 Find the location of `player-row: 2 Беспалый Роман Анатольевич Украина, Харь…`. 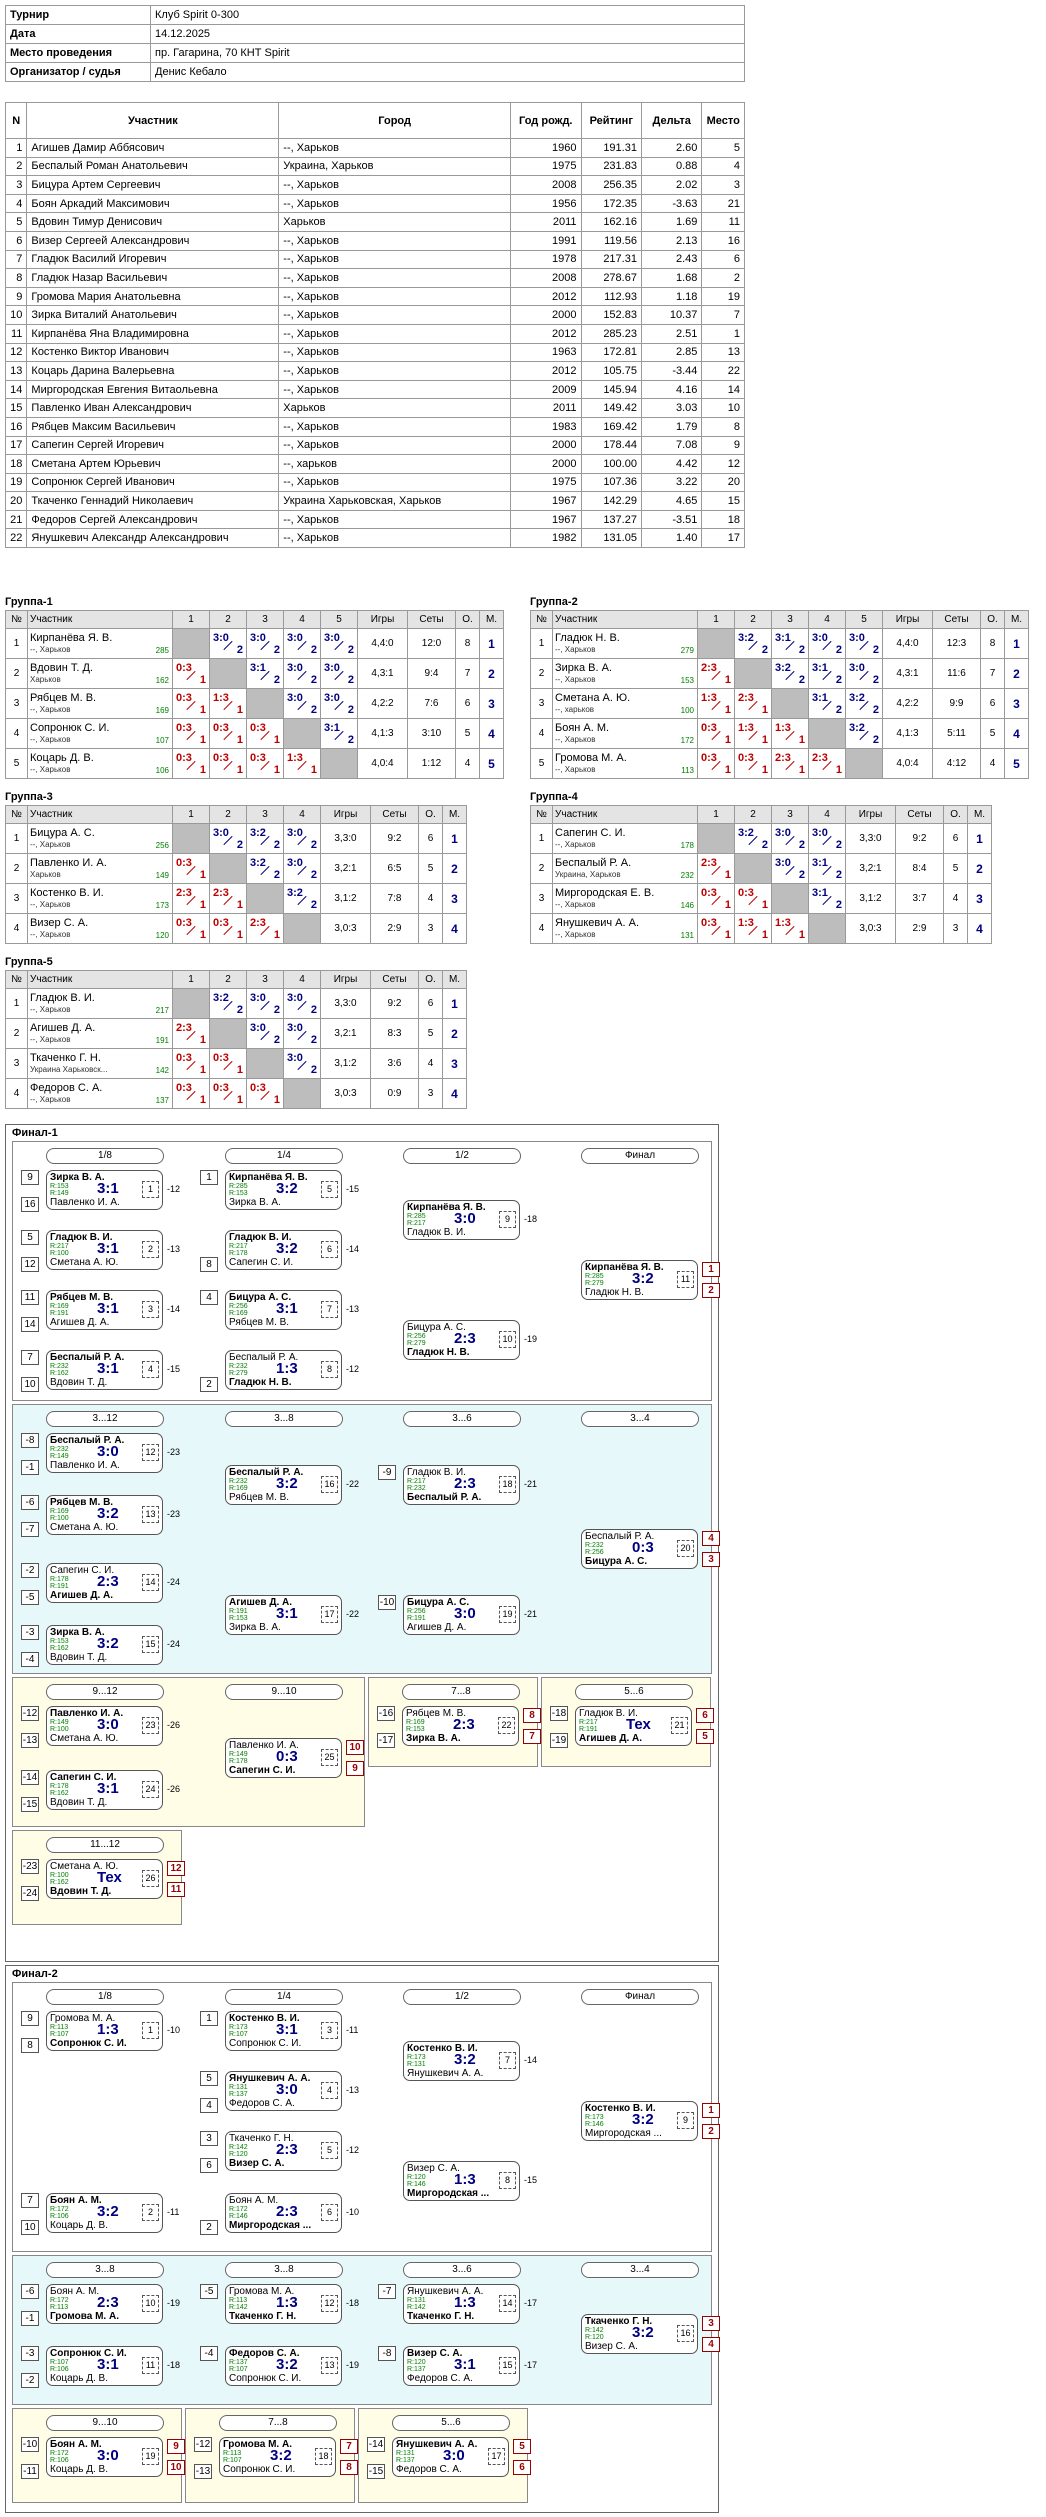

player-row: 2 Беспалый Роман Анатольевич Украина, Харь… is located at coordinates (374, 166).